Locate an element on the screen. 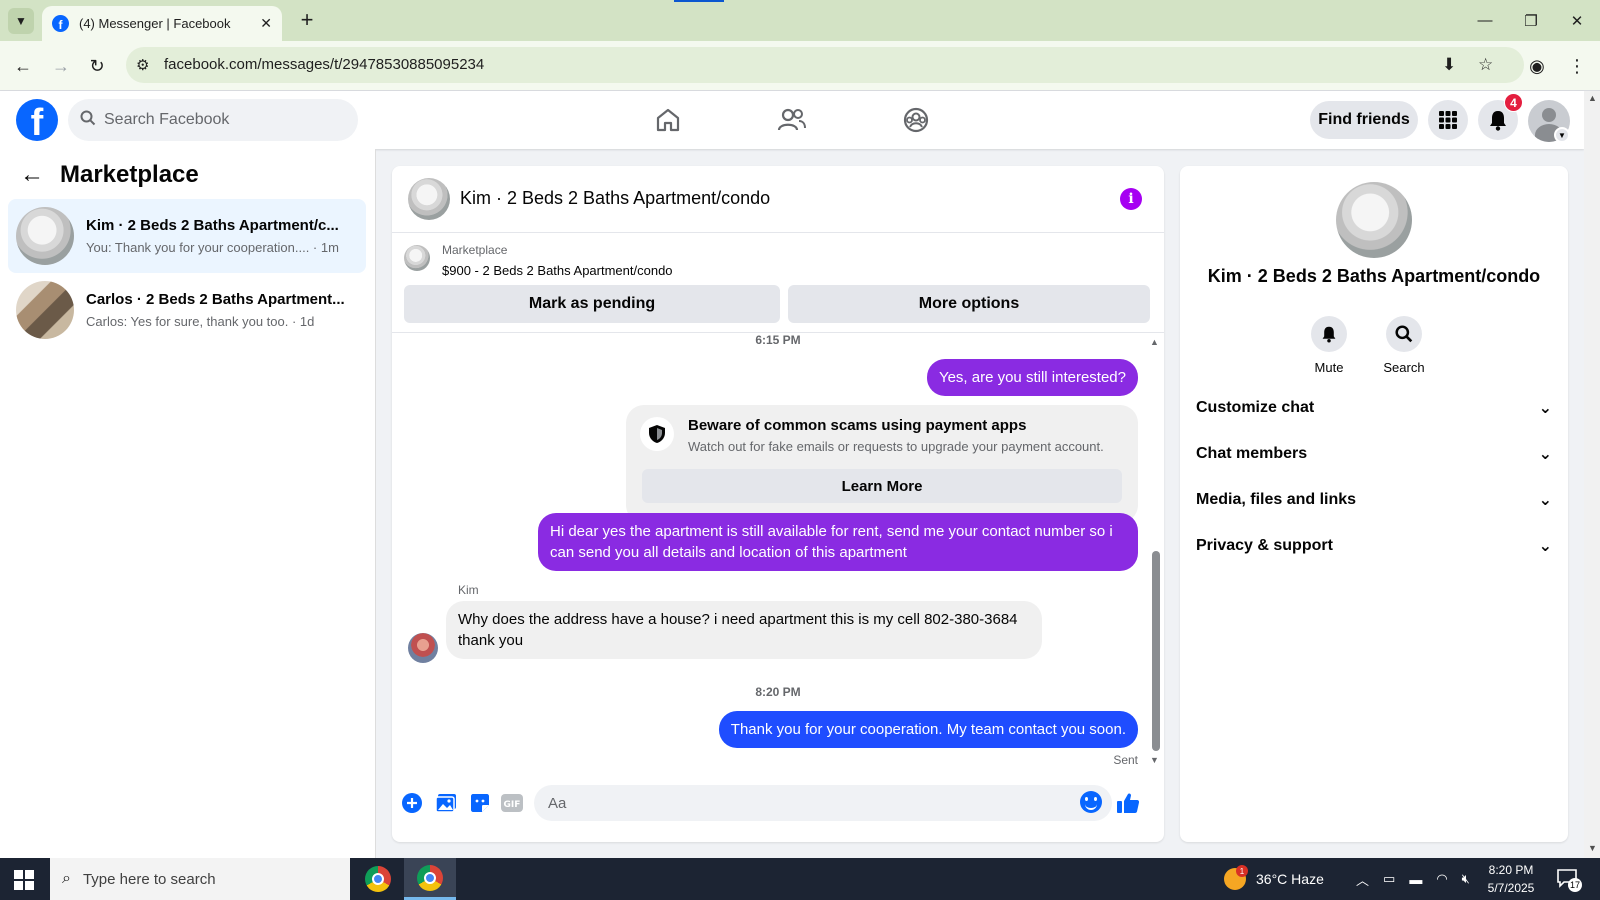 The width and height of the screenshot is (1600, 900). speaker-muted-icon: 🔇︎ is located at coordinates (1466, 879).